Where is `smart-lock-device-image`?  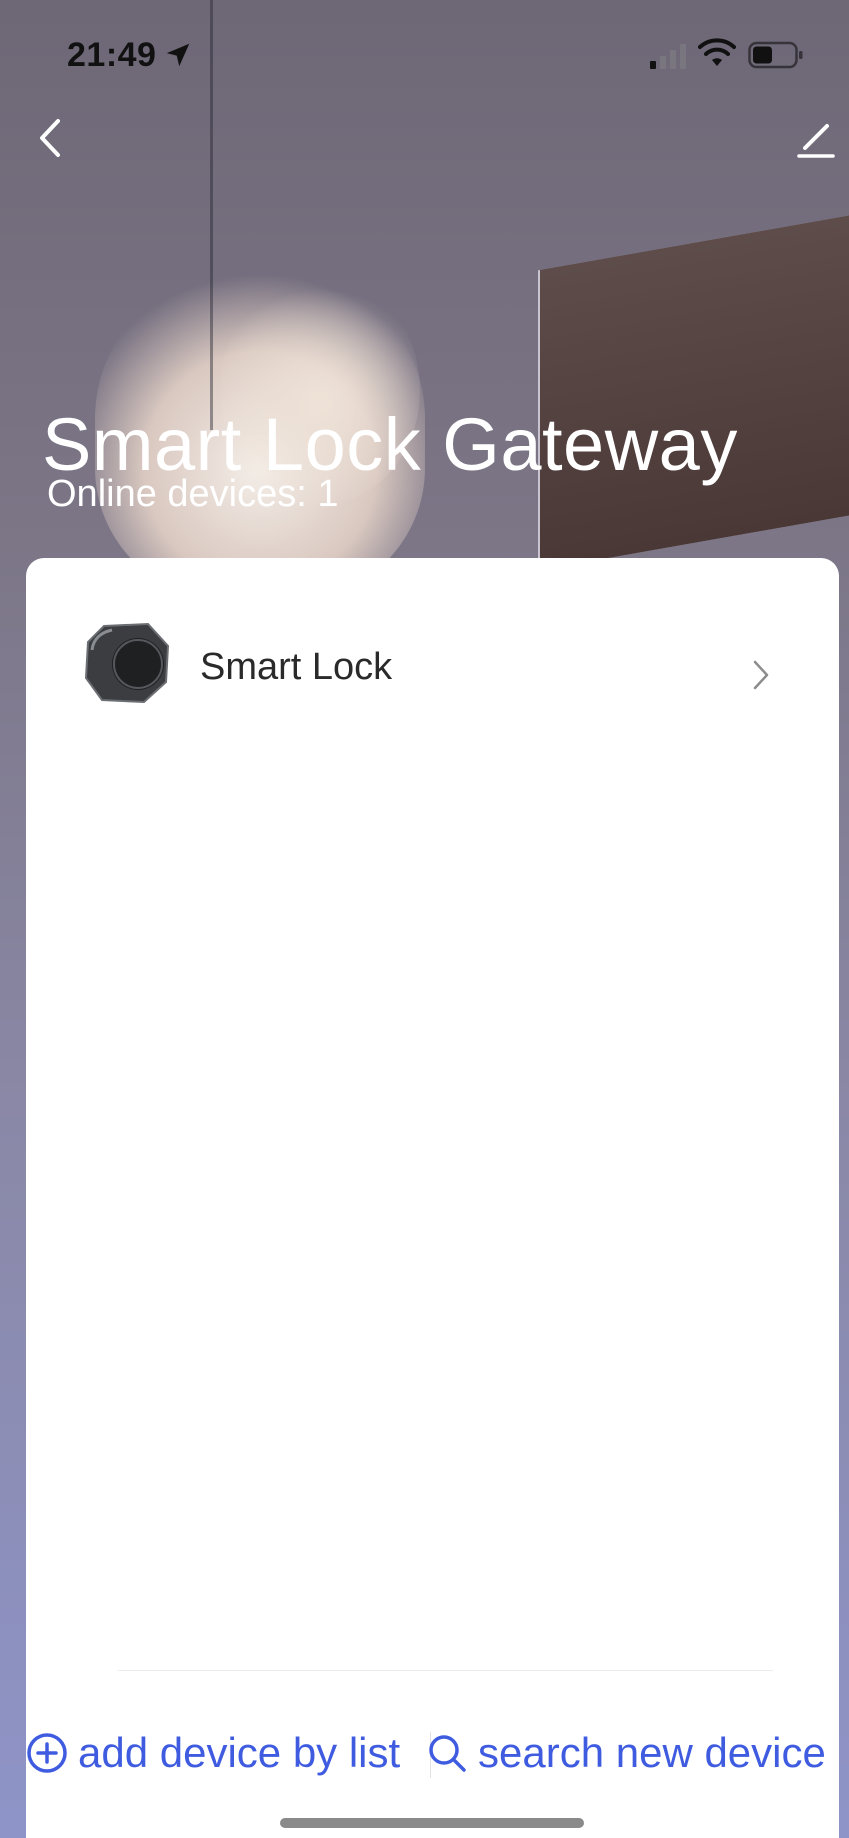
smart-lock-device-image is located at coordinates (127, 663).